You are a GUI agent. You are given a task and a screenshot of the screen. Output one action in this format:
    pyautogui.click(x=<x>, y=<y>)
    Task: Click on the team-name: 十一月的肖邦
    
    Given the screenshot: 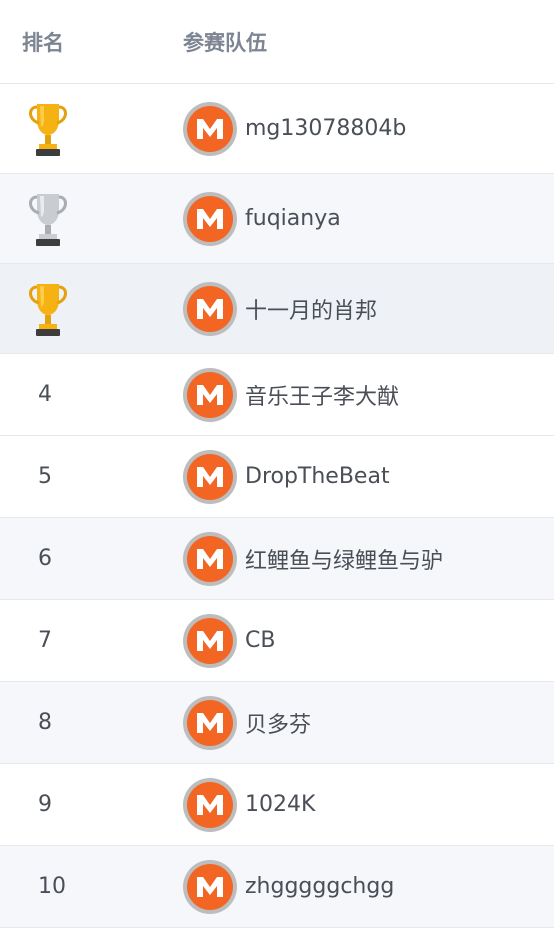 What is the action you would take?
    pyautogui.click(x=311, y=311)
    